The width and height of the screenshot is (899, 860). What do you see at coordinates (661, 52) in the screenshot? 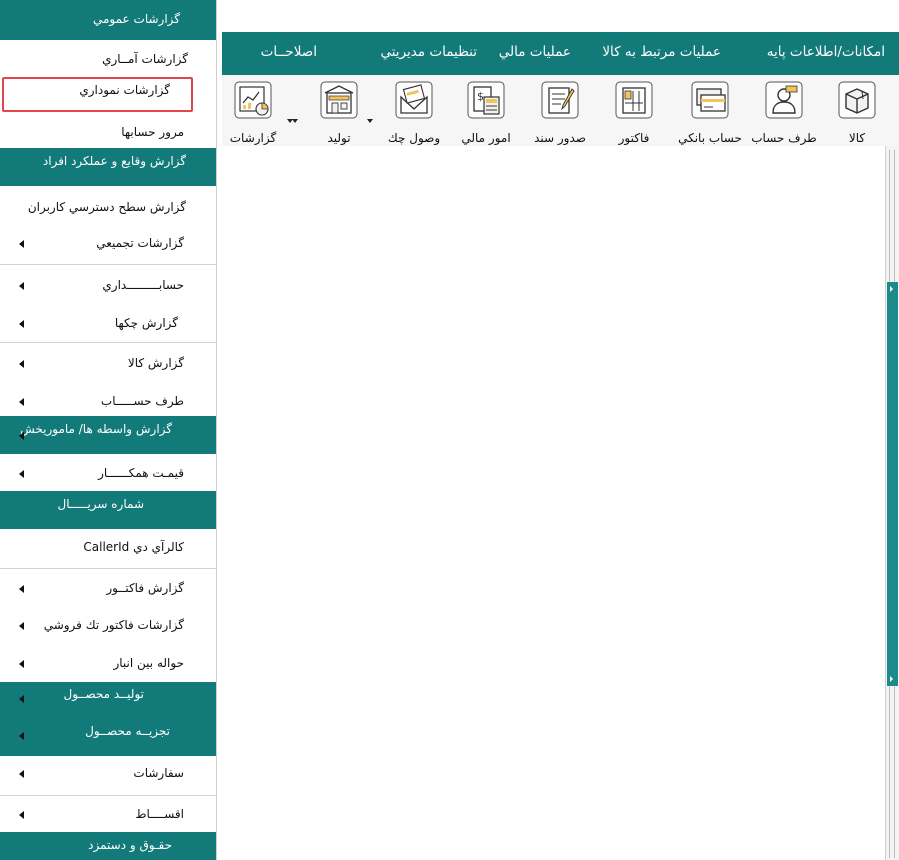
I see `menu-goods-operations: عمليات مرتبط به كالا` at bounding box center [661, 52].